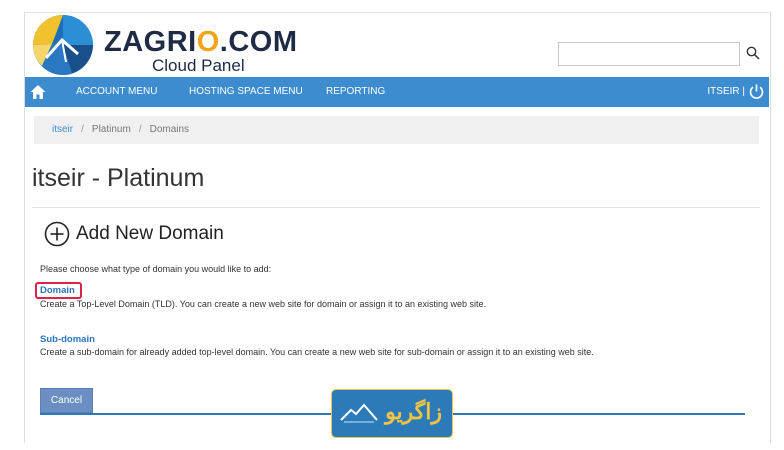  I want to click on logo-globe-icon, so click(63, 45).